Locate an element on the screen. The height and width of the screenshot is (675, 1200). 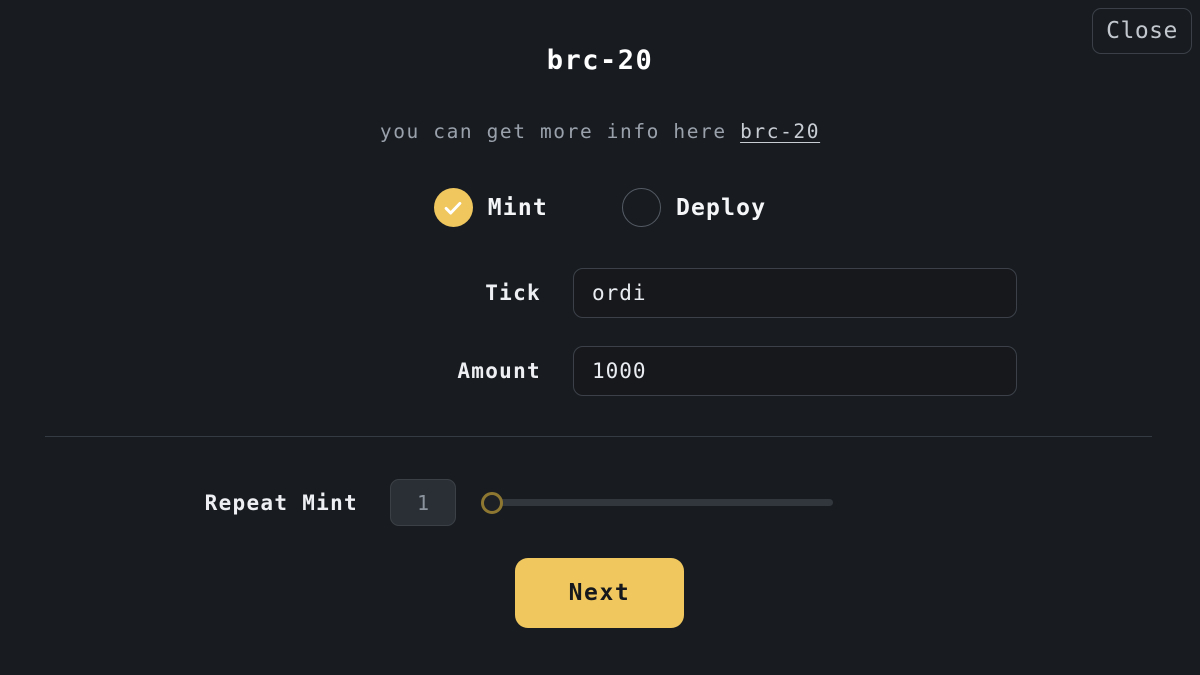
repeat-mint-slider is located at coordinates (657, 503).